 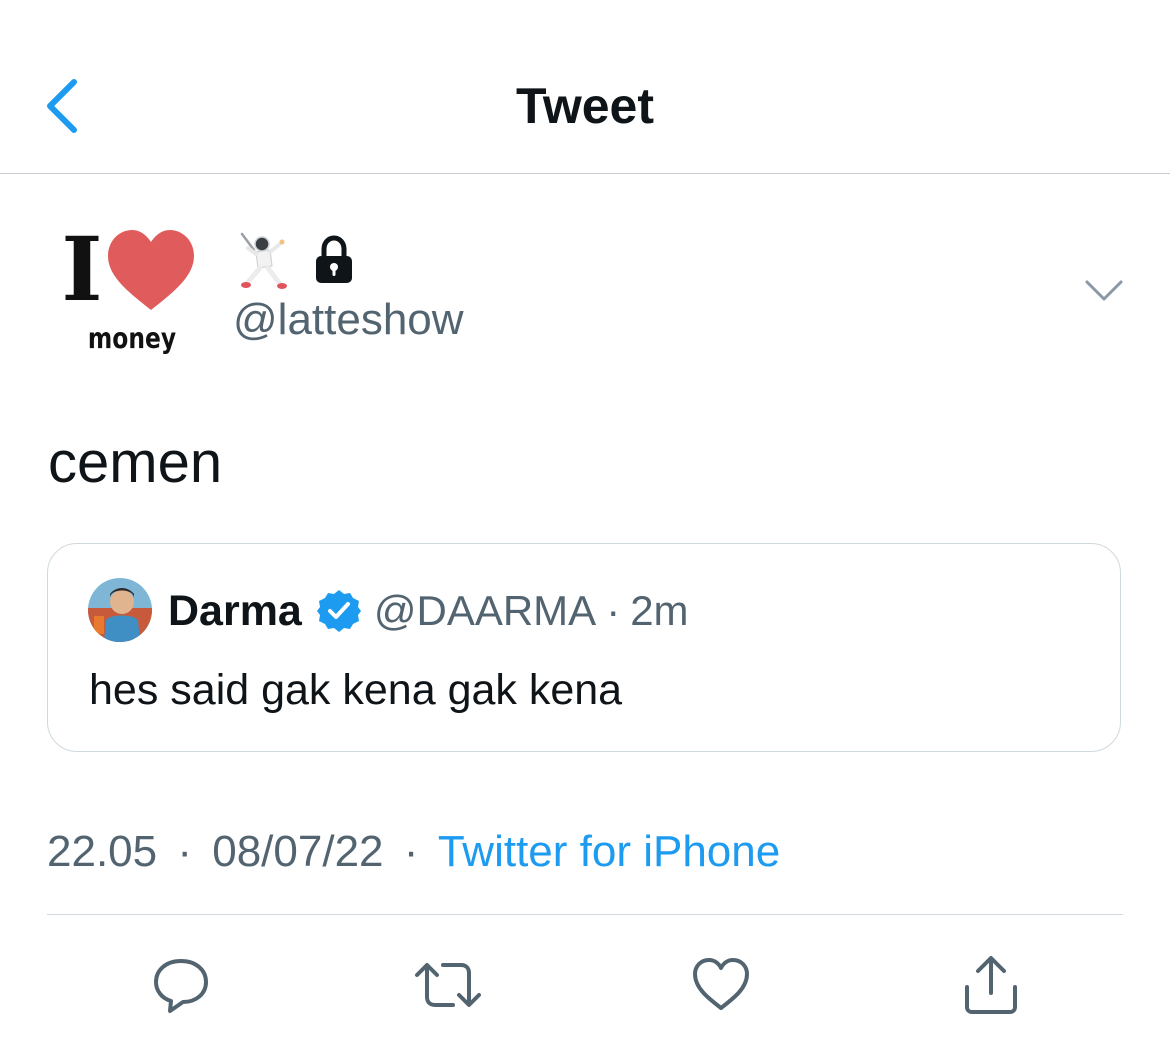 I want to click on divider, so click(x=585, y=914).